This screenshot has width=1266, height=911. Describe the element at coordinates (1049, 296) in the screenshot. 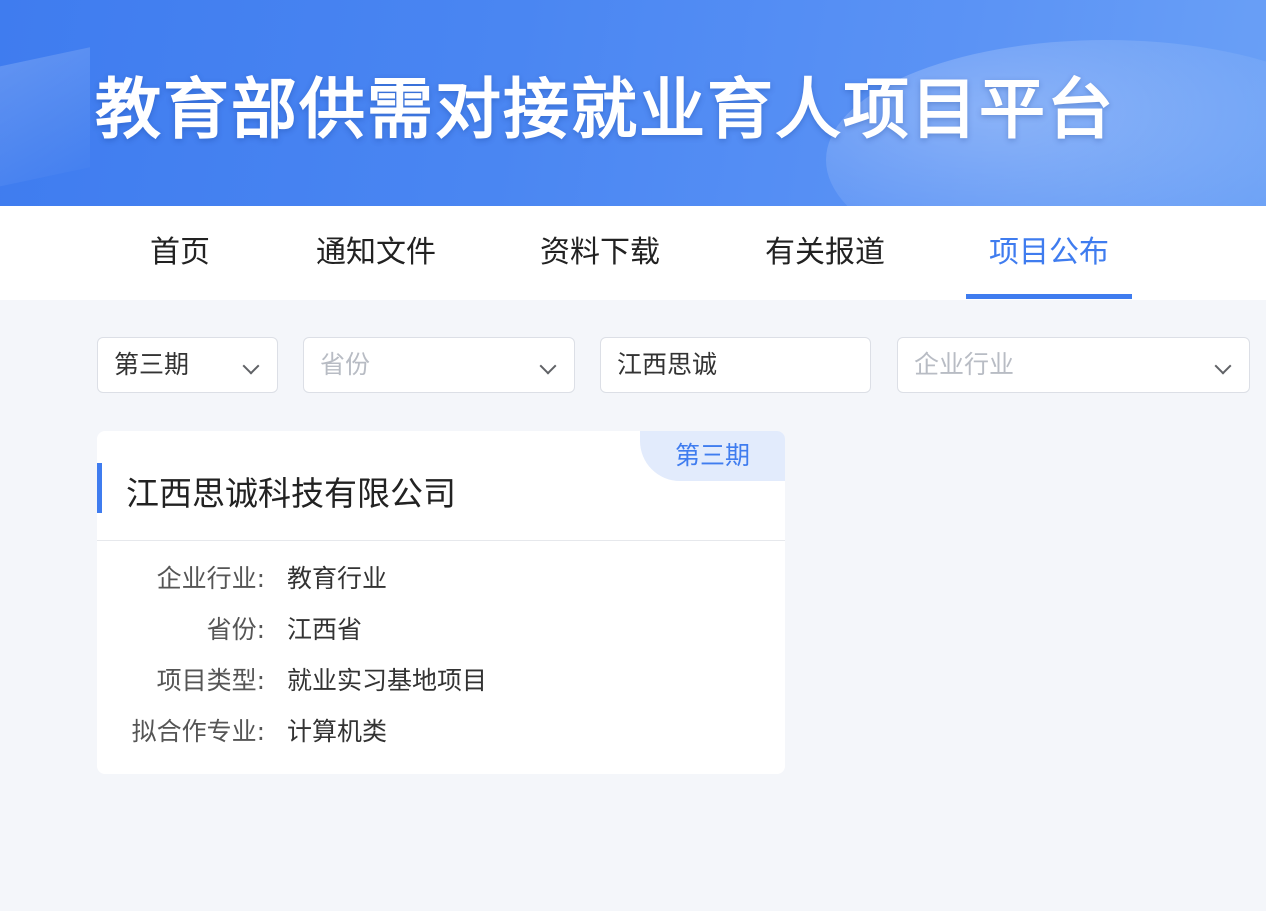

I see `active-tab-indicator` at that location.